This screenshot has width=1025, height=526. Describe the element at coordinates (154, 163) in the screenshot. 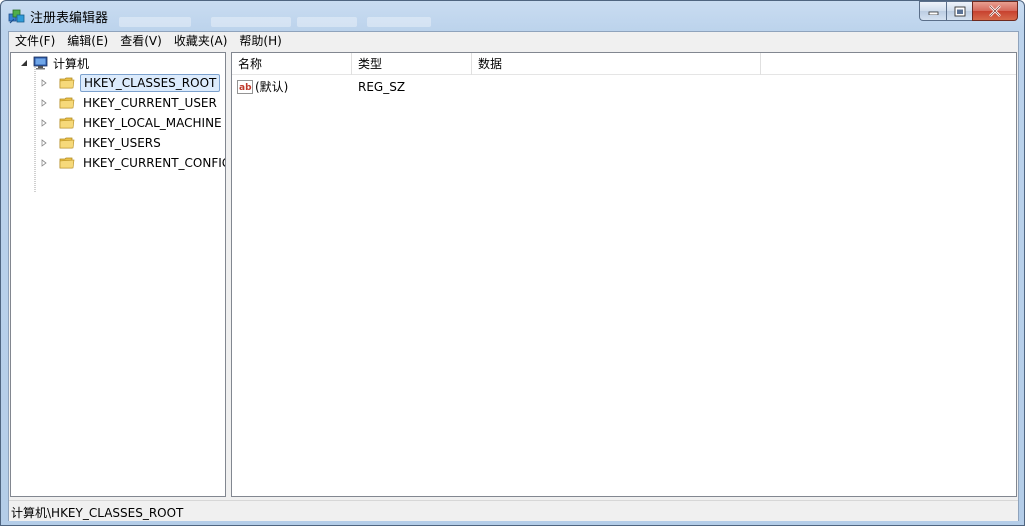

I see `tree-label-hkcc: HKEY_CURRENT_CONFIG` at that location.